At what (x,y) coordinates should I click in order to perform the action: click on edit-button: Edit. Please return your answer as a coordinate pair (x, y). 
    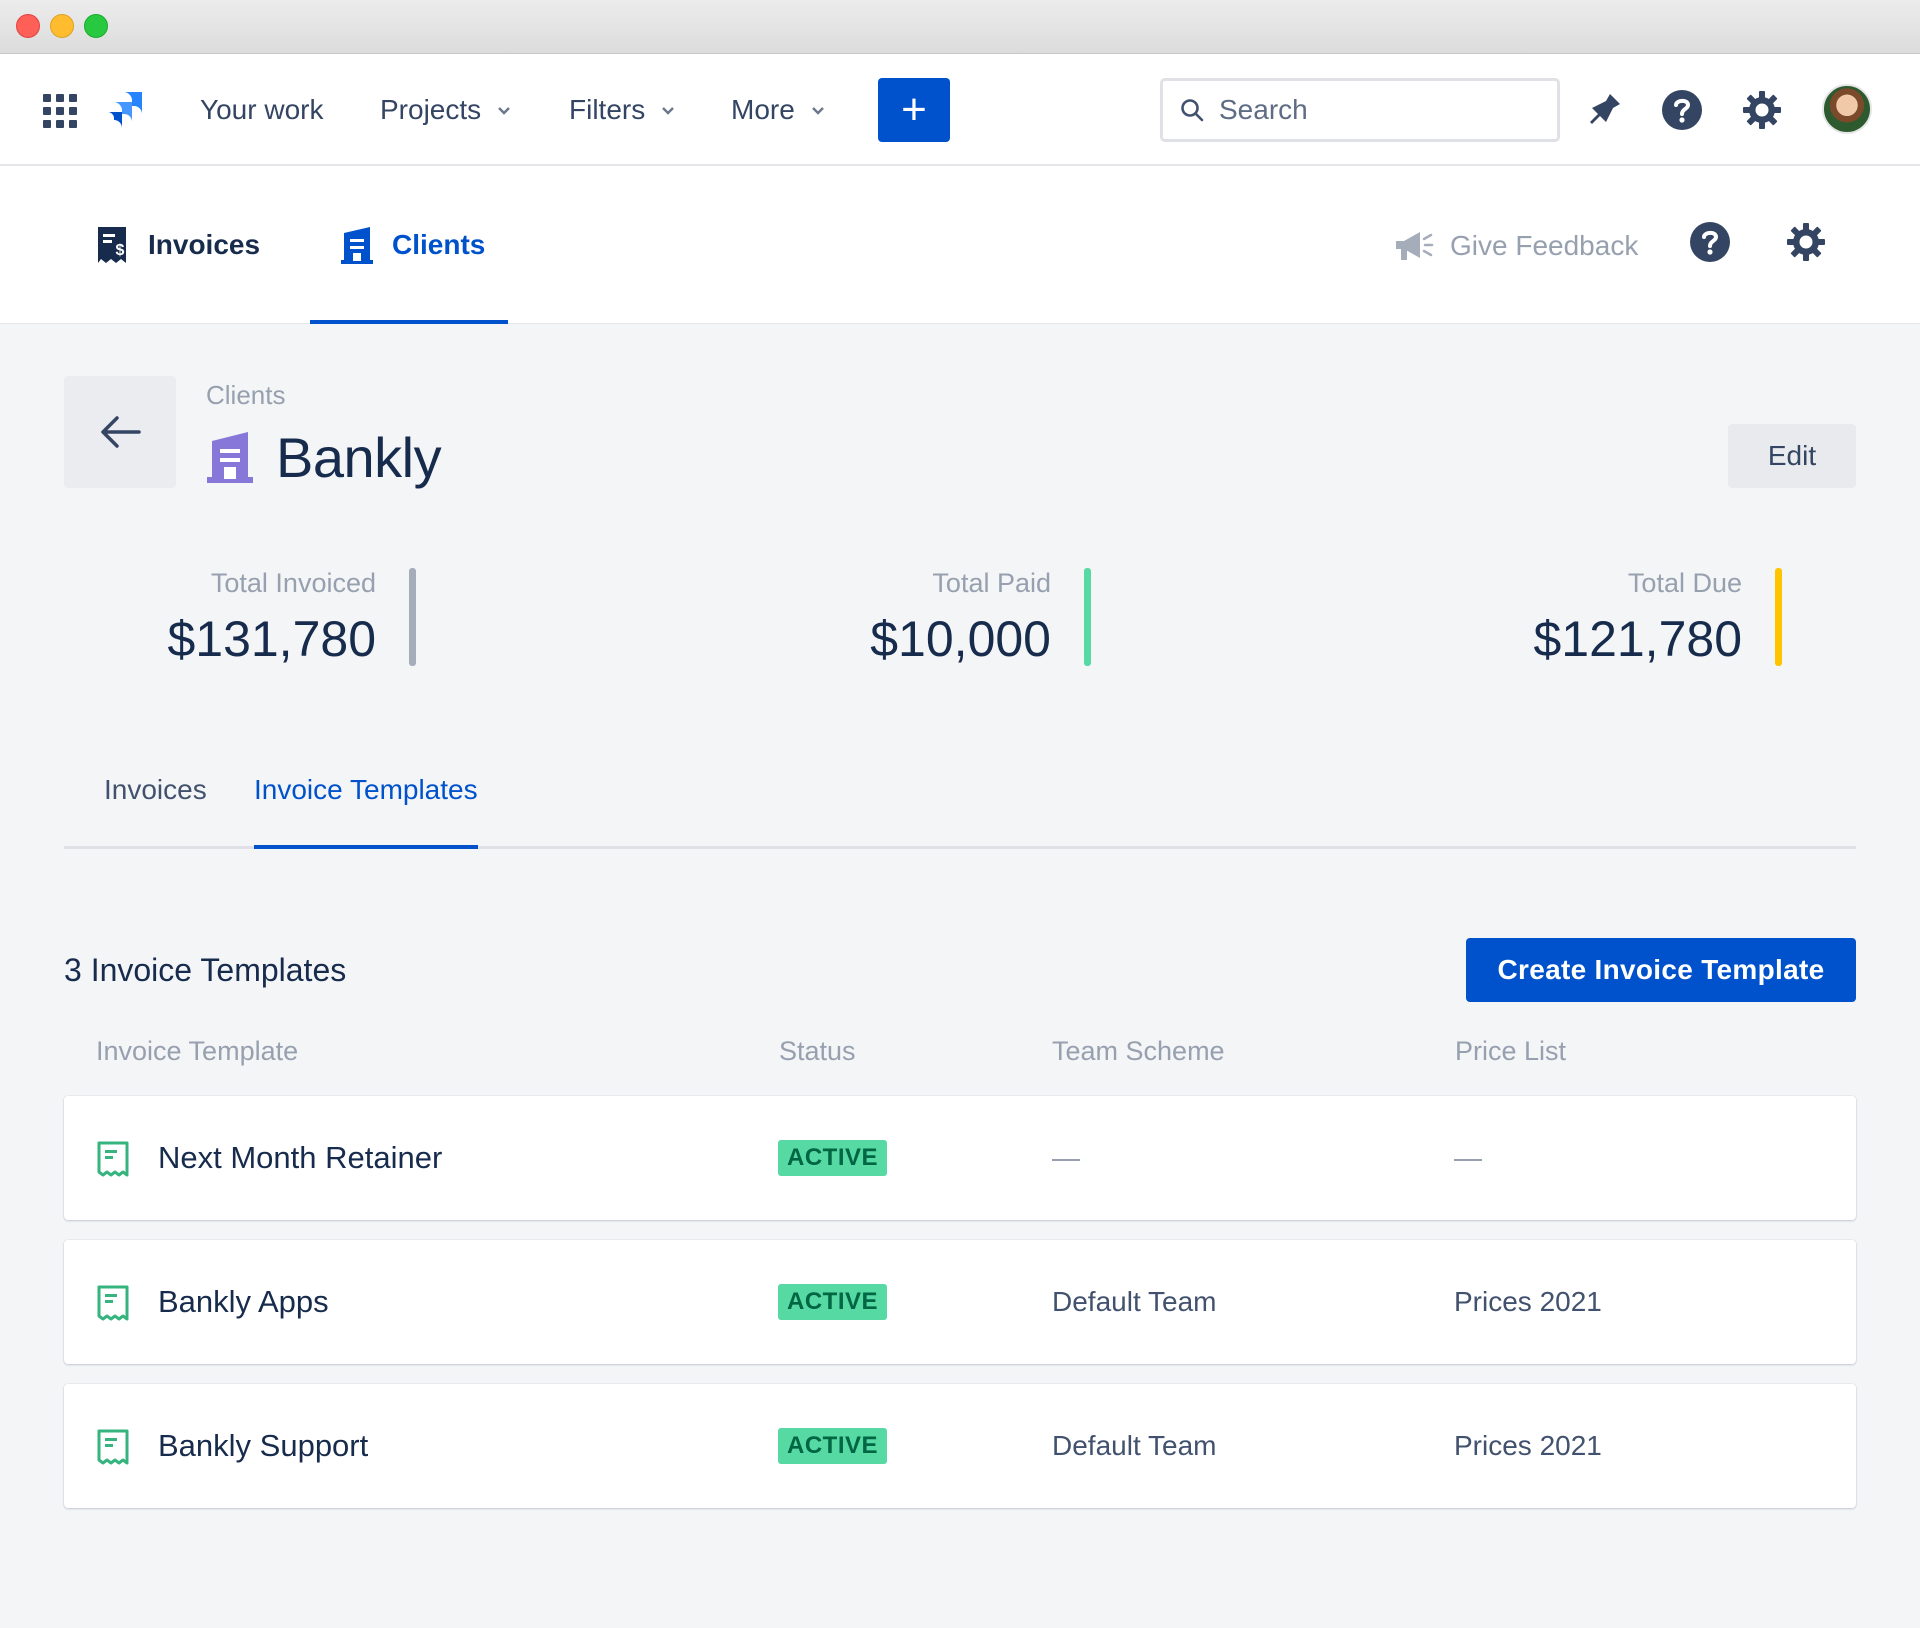
    Looking at the image, I should click on (1792, 456).